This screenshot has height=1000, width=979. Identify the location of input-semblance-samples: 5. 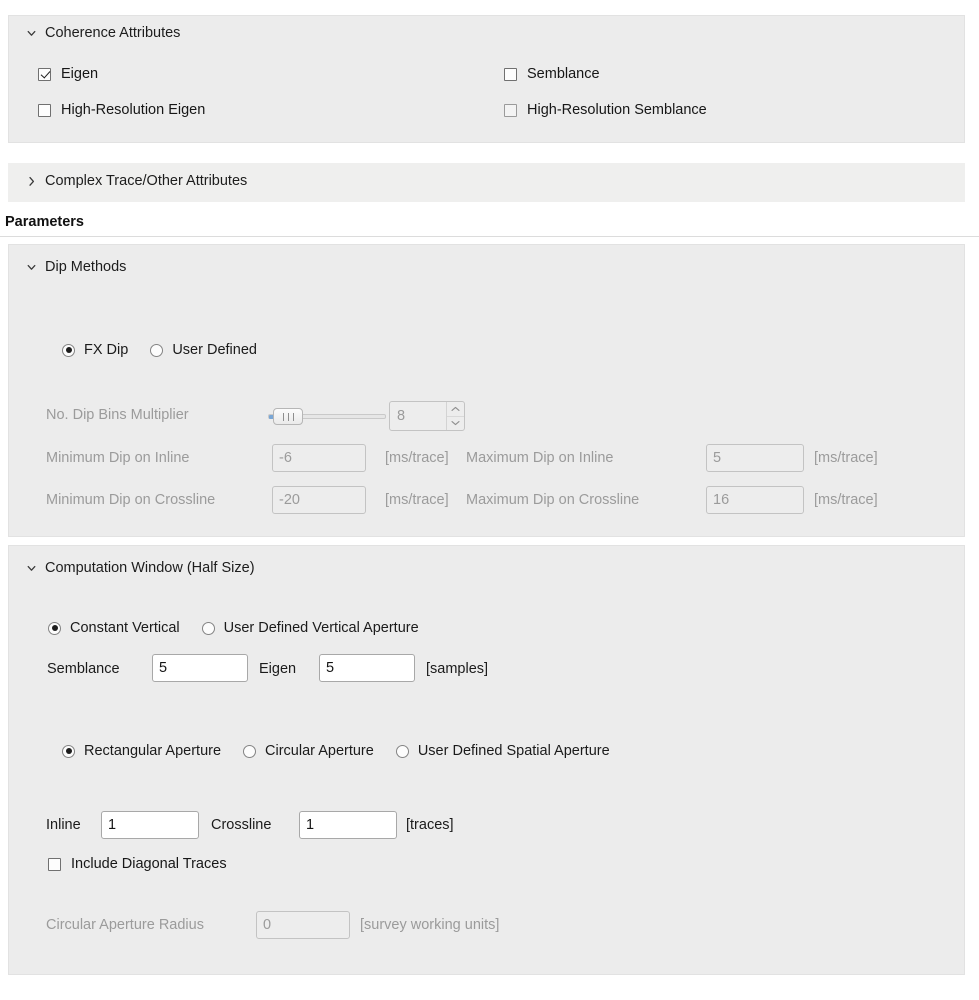
(200, 668).